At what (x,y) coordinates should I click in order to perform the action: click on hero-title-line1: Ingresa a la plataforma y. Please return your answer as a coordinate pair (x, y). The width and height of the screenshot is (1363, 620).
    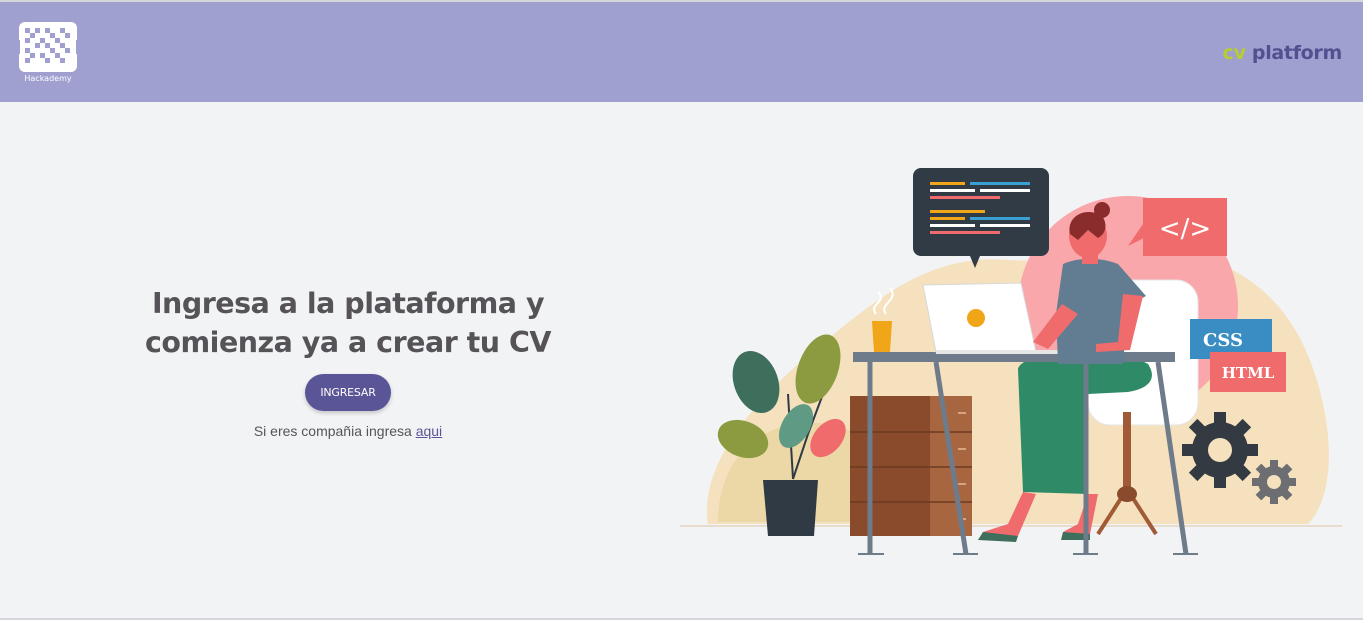
    Looking at the image, I should click on (348, 303).